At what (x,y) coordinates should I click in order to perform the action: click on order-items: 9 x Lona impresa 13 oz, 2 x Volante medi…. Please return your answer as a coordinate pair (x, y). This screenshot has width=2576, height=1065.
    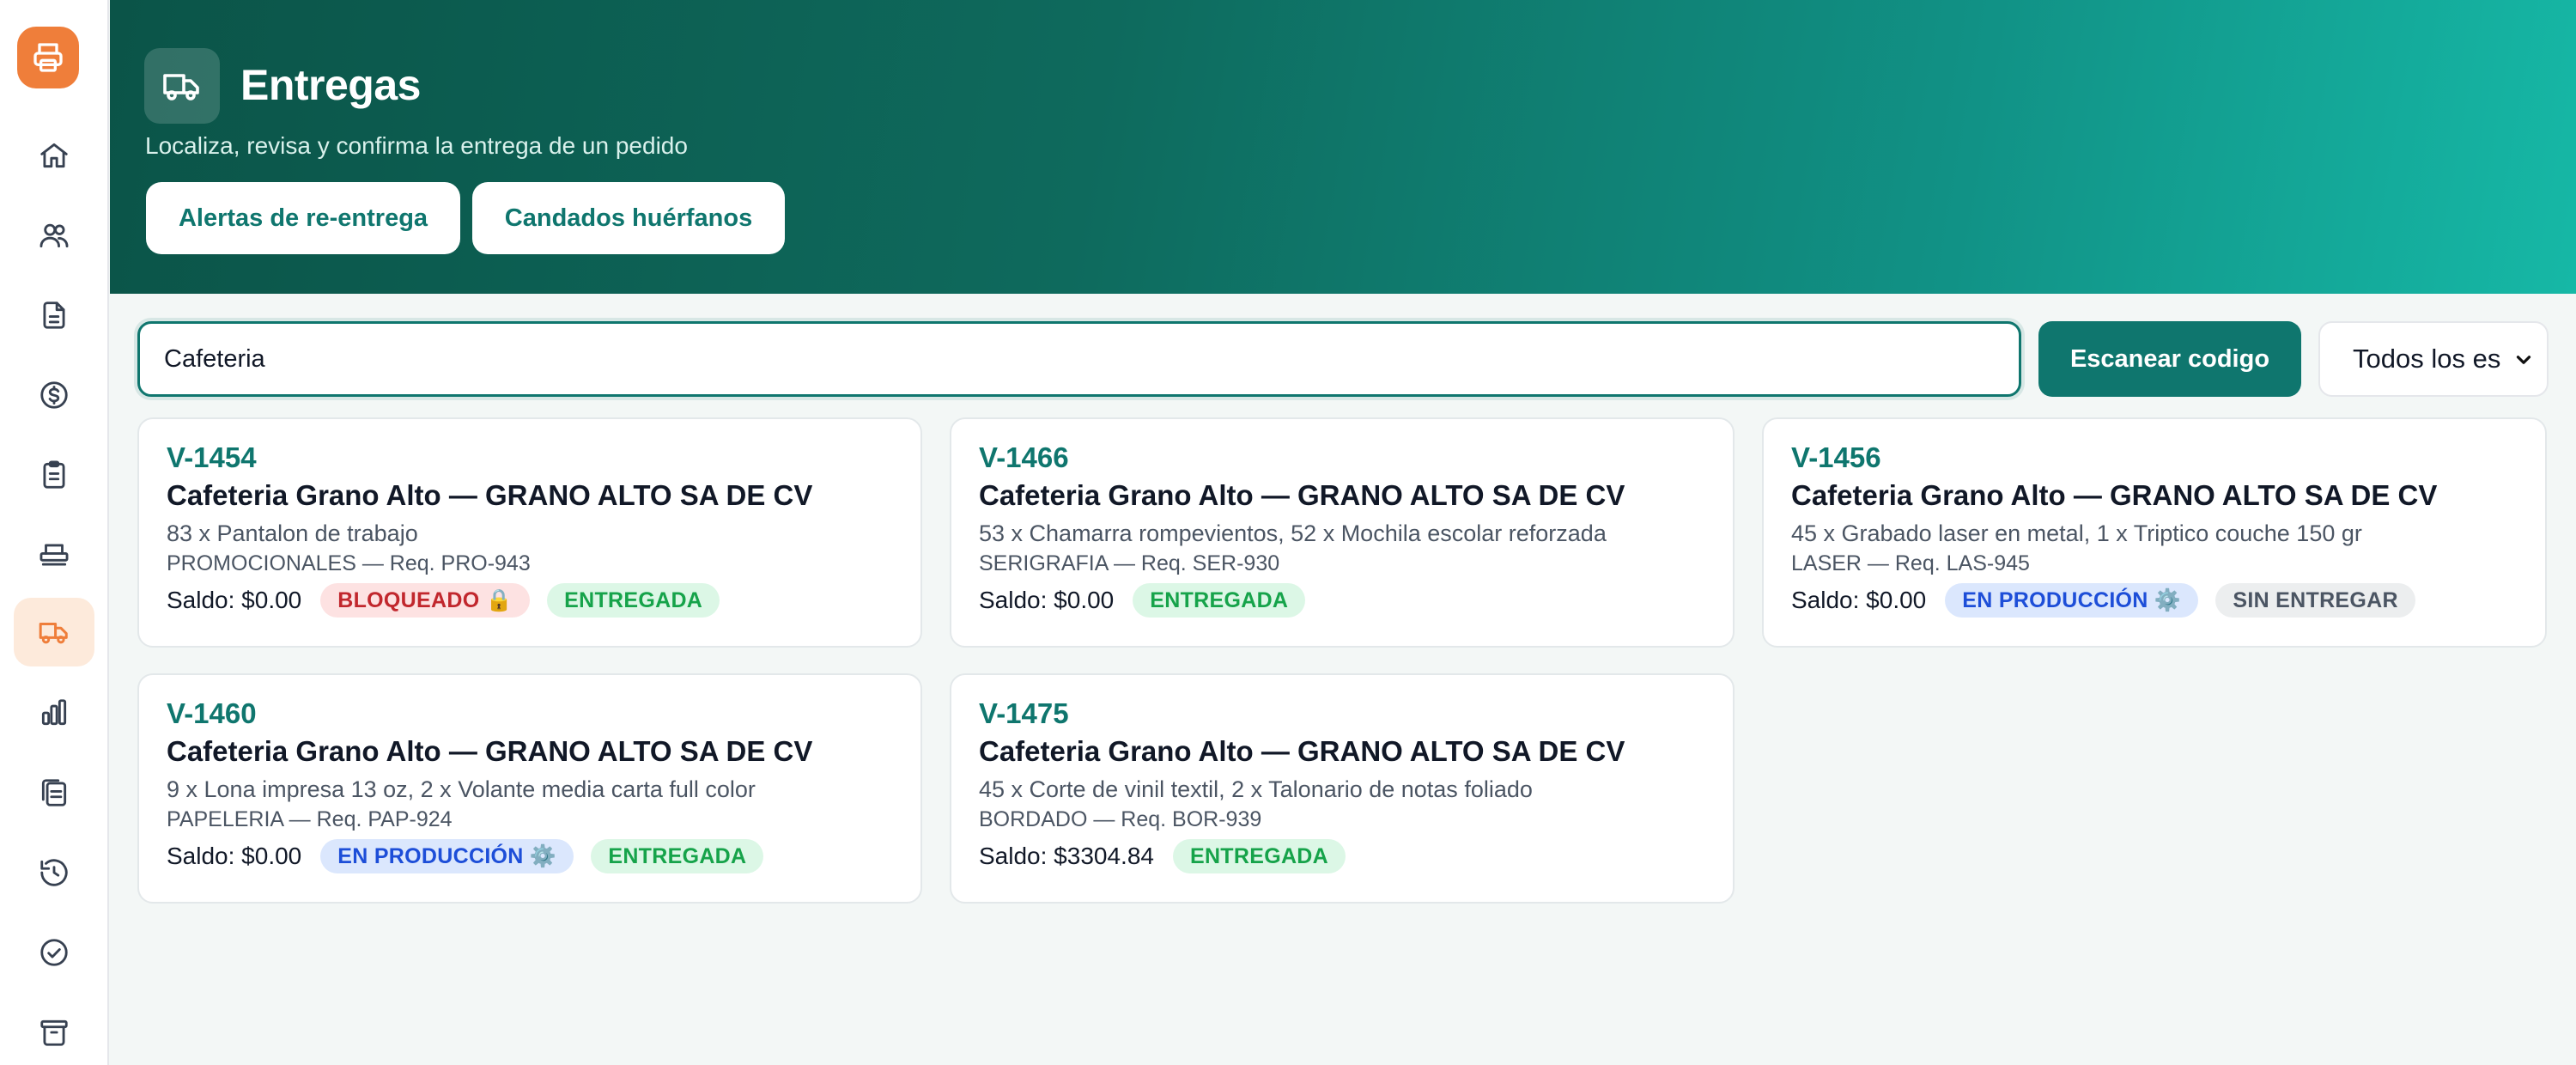
    Looking at the image, I should click on (461, 789).